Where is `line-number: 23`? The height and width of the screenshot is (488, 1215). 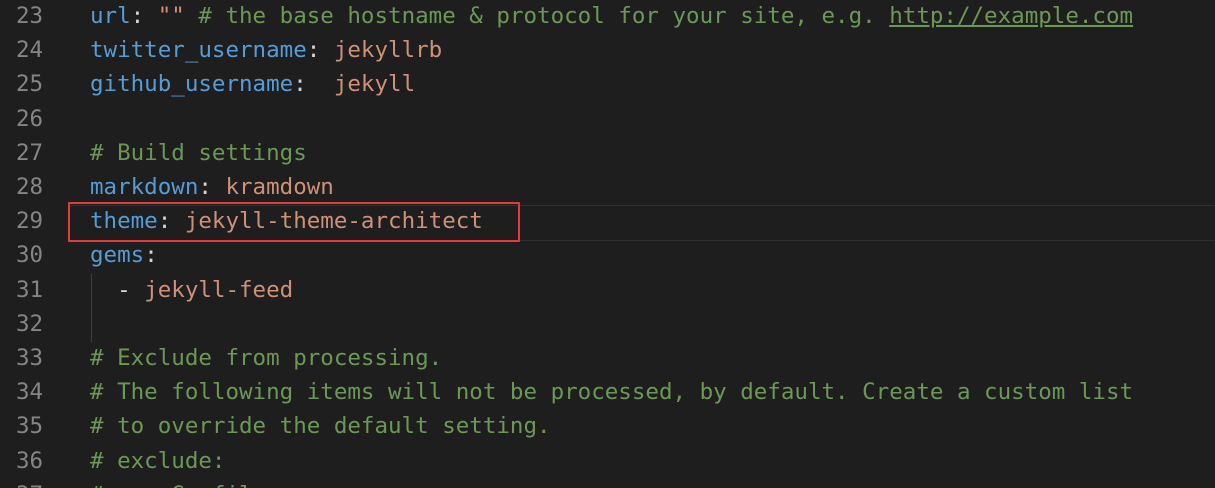 line-number: 23 is located at coordinates (30, 16).